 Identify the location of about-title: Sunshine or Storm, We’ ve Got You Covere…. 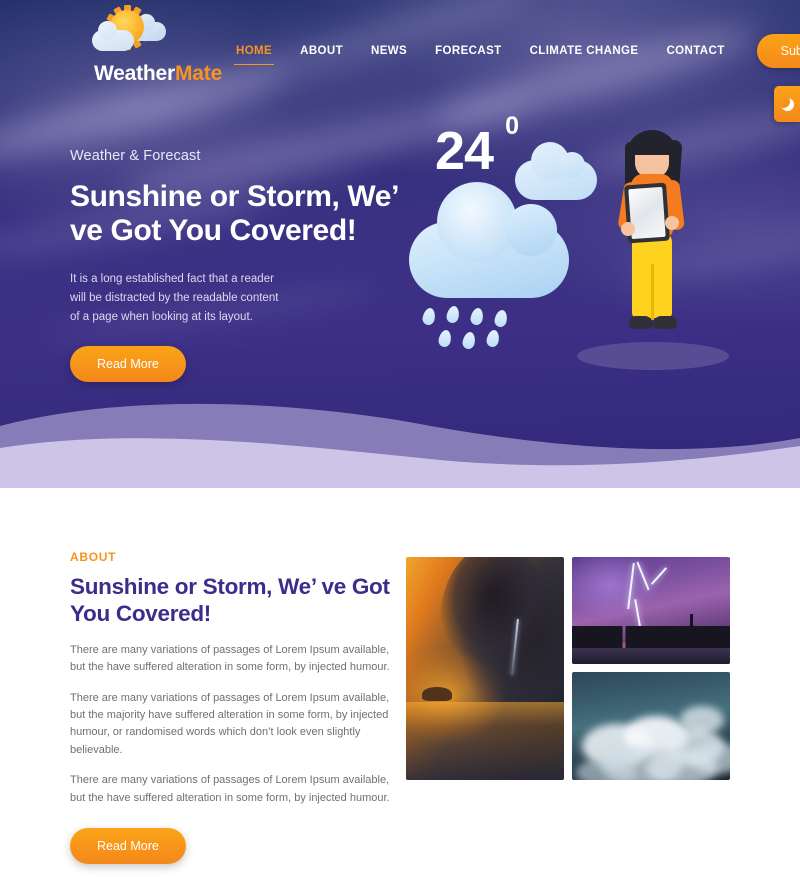
(230, 600).